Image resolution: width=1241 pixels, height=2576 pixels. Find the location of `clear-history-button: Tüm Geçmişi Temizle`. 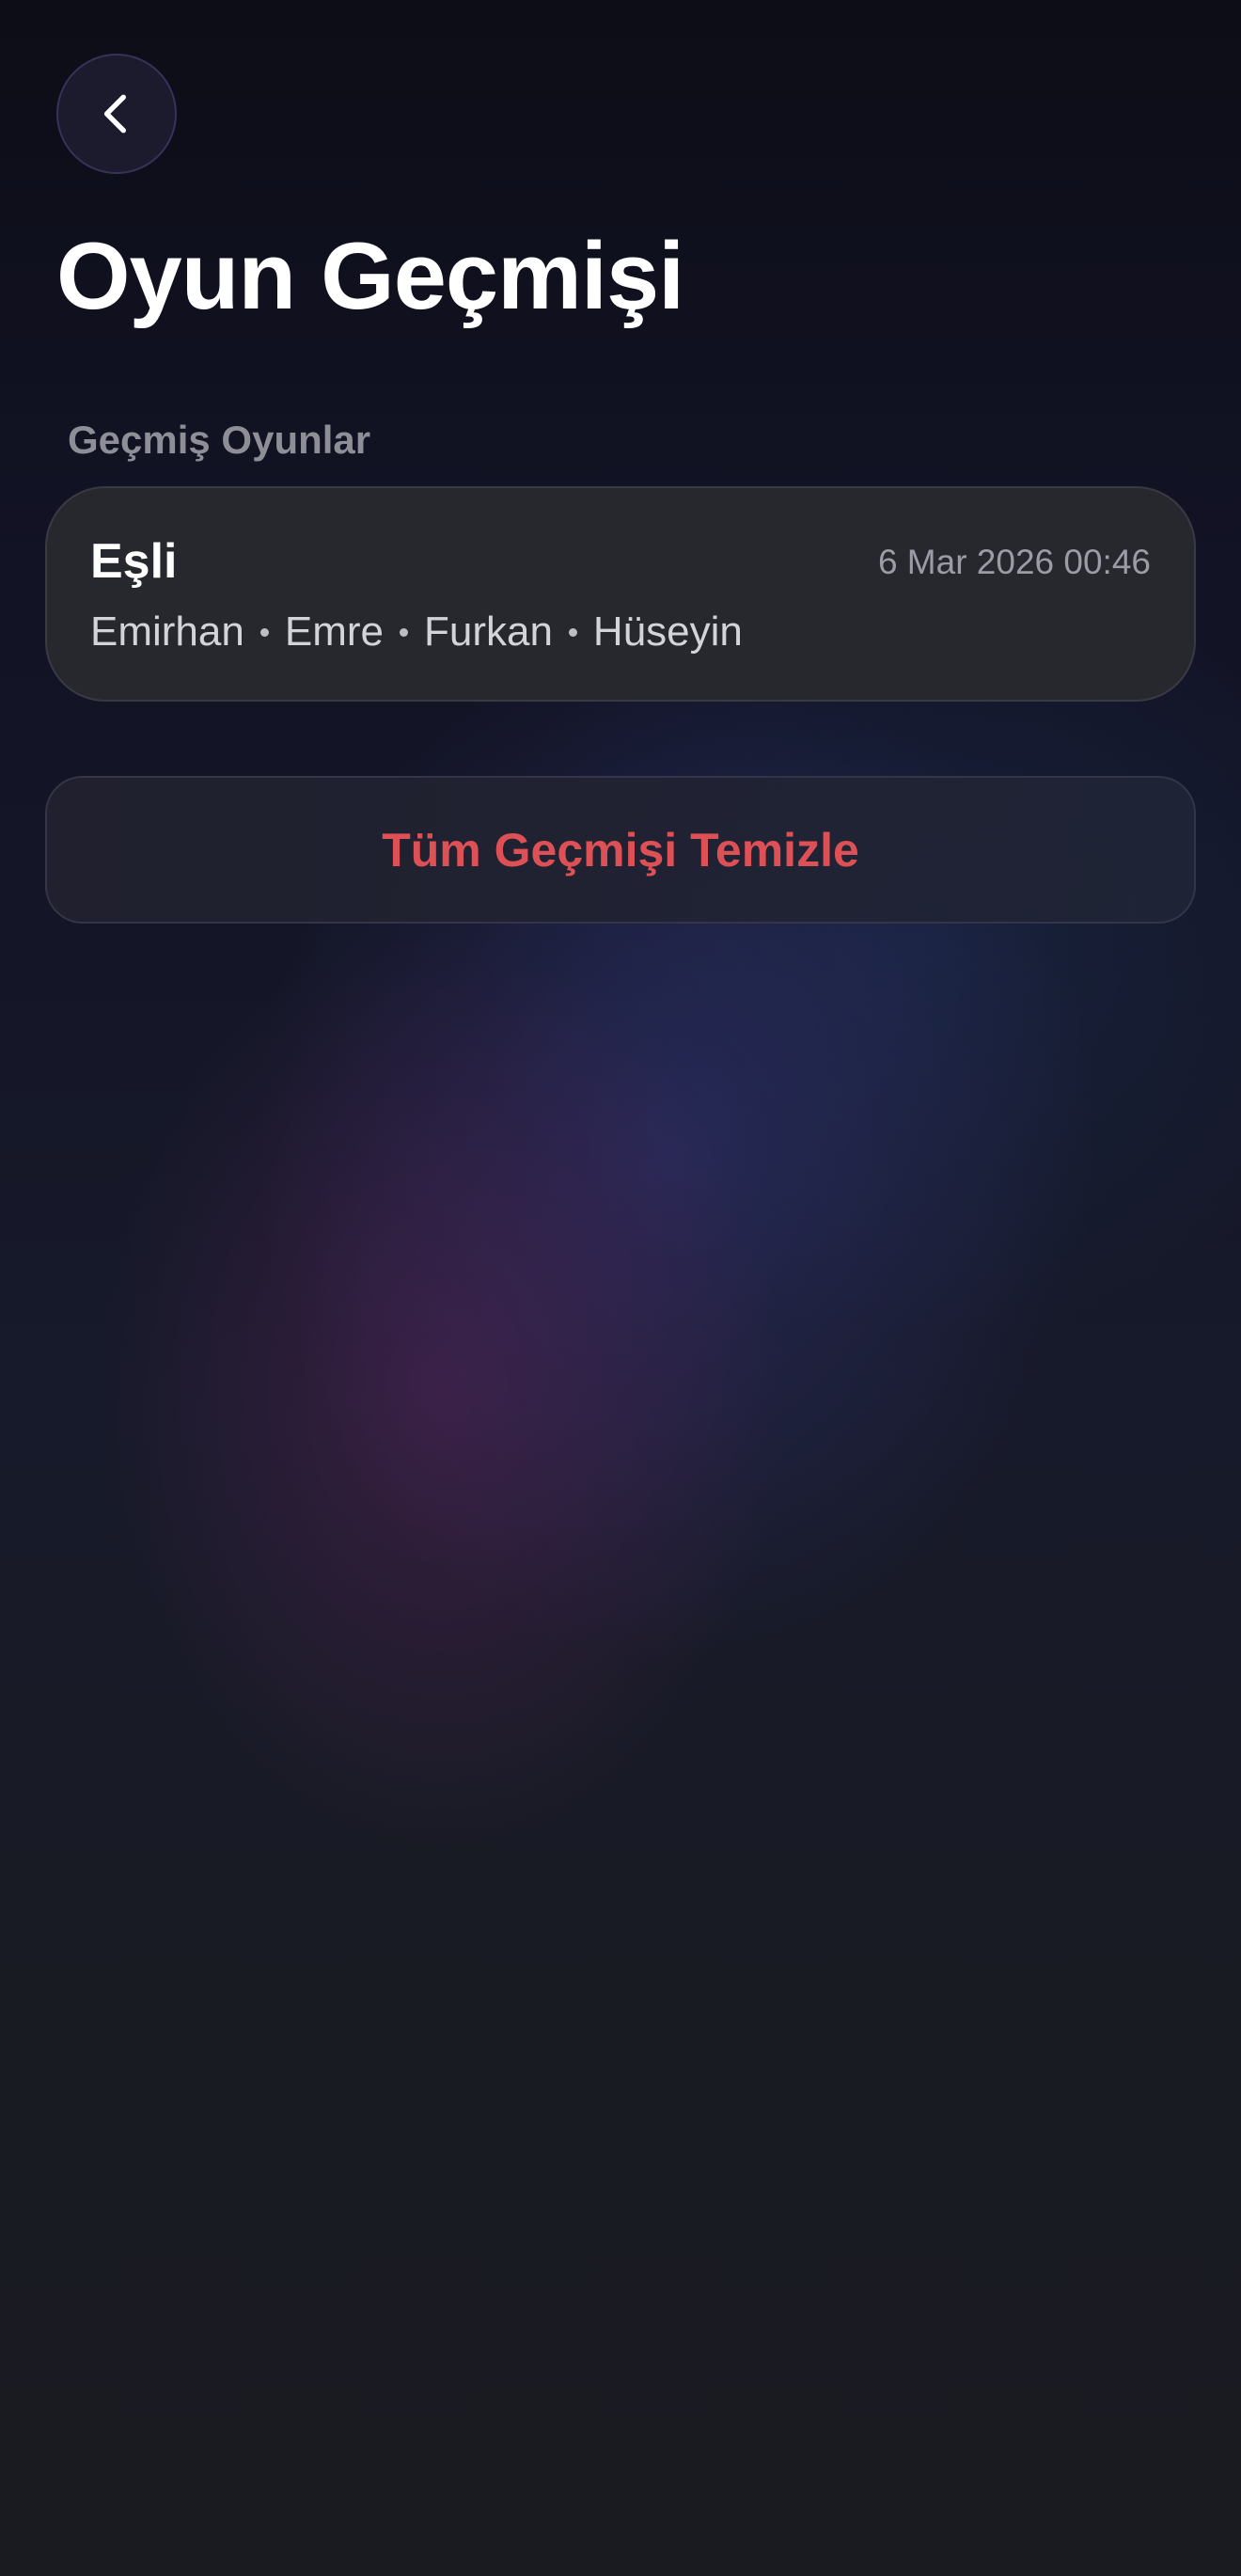

clear-history-button: Tüm Geçmişi Temizle is located at coordinates (620, 850).